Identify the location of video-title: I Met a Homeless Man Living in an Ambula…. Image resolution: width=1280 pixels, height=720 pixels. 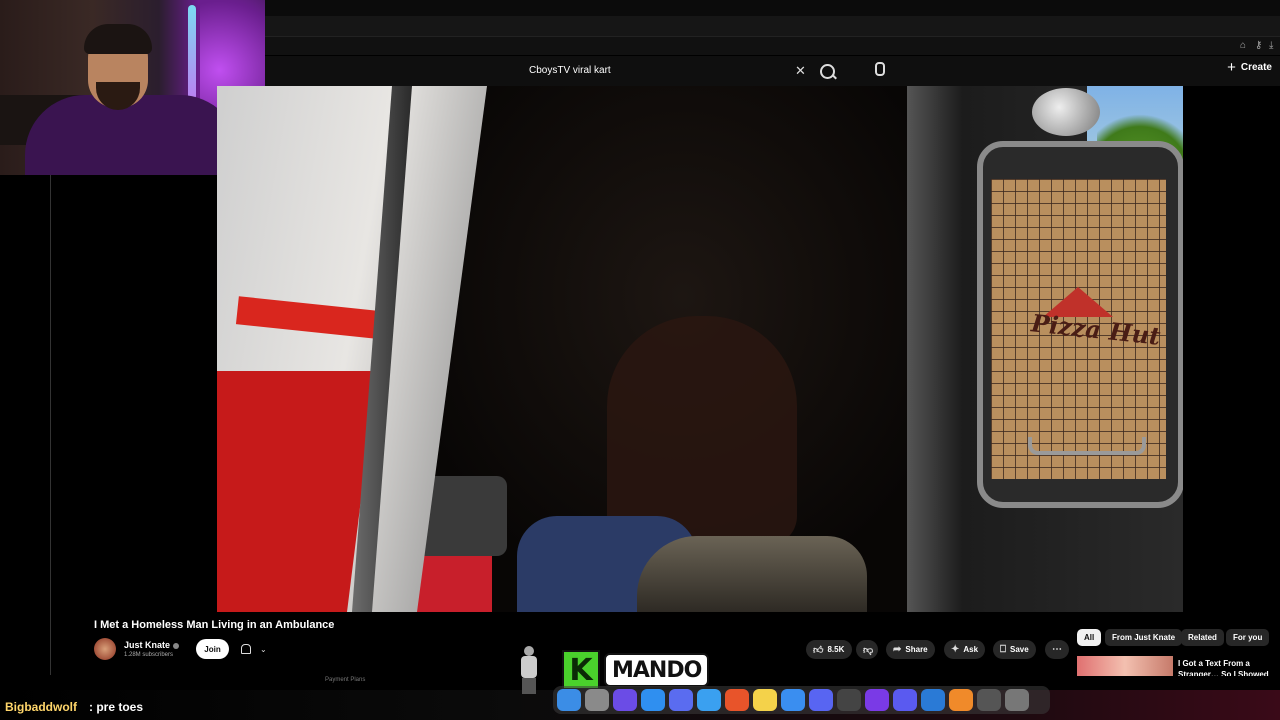
(214, 625).